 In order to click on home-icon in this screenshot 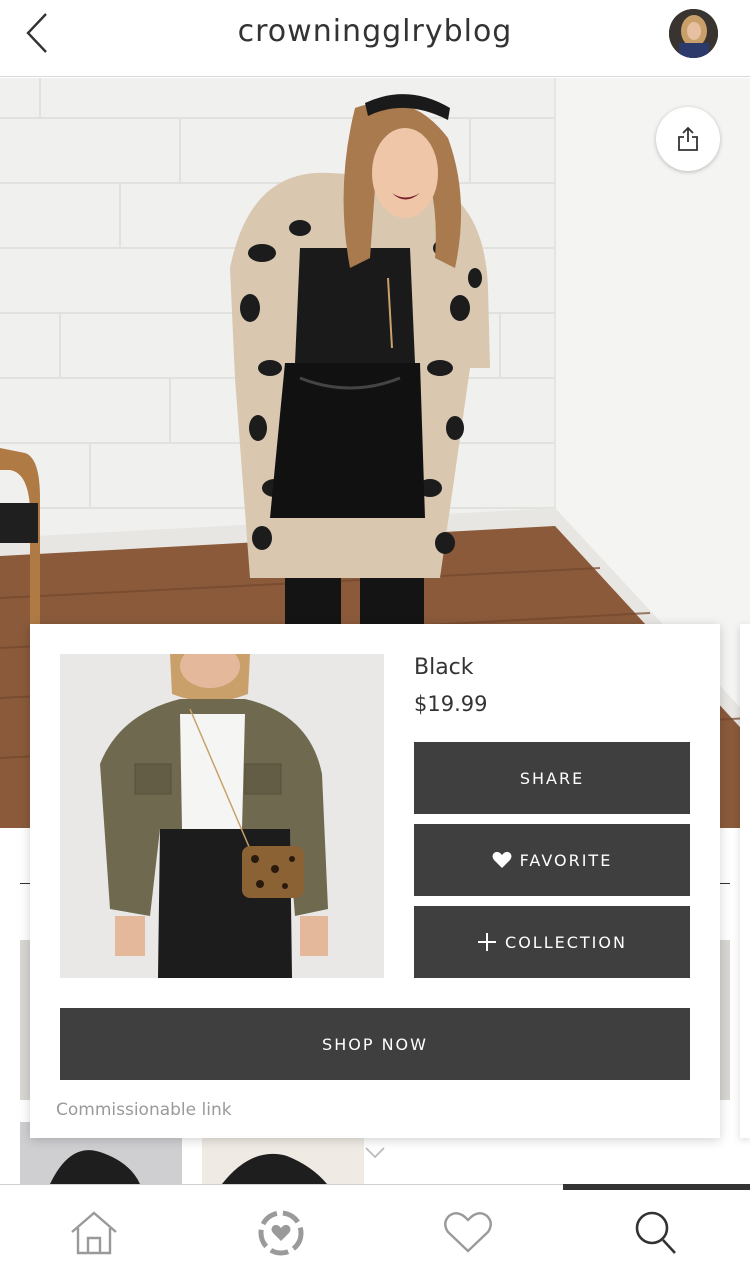, I will do `click(94, 1233)`.